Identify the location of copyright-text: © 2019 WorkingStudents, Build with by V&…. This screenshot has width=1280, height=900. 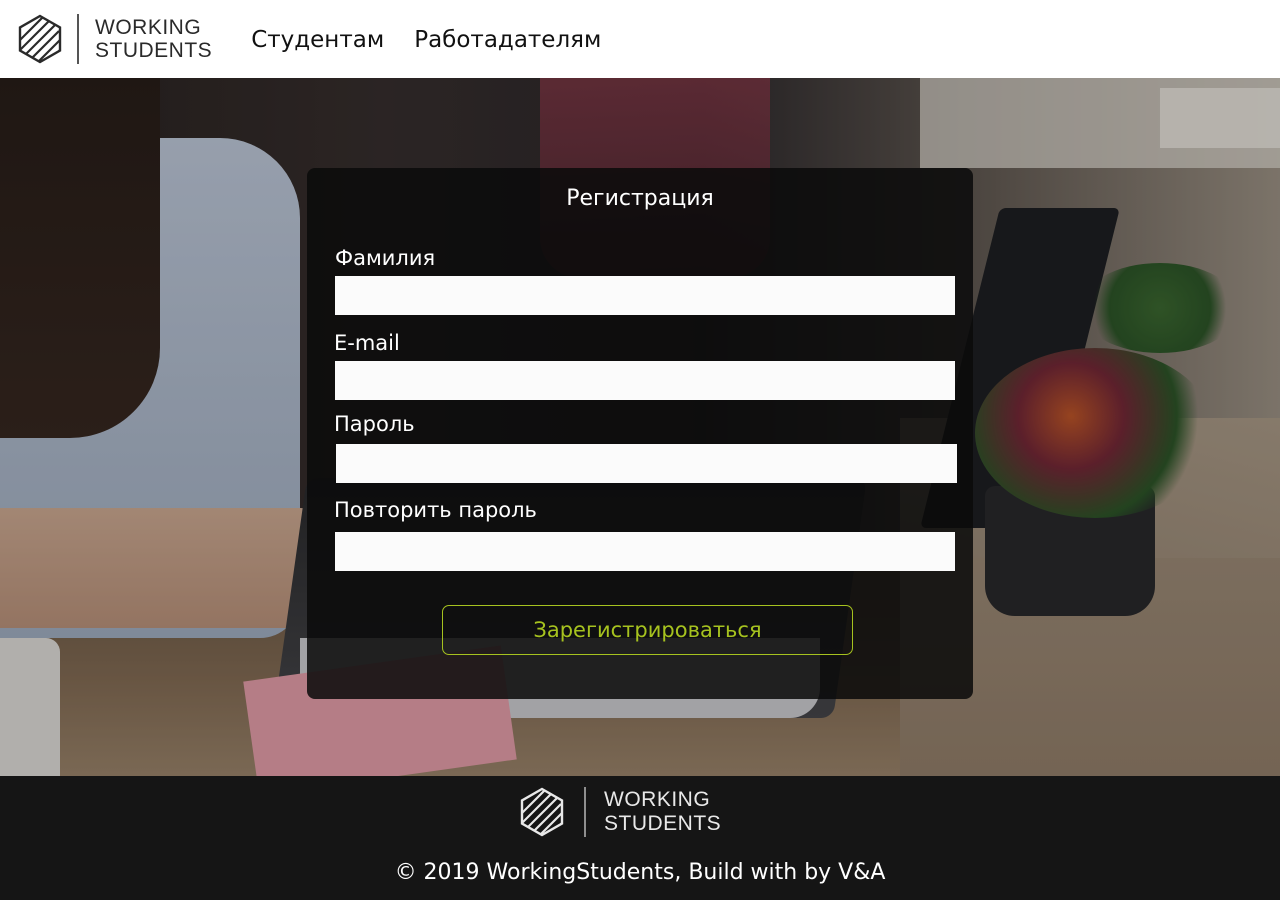
(640, 872).